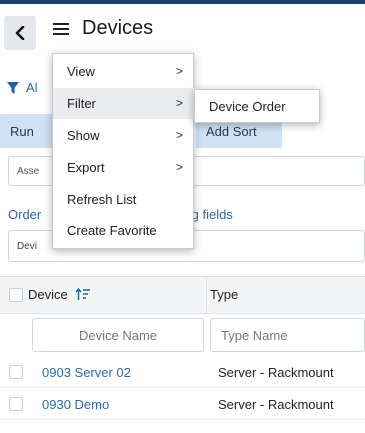 The width and height of the screenshot is (365, 433). Describe the element at coordinates (182, 372) in the screenshot. I see `table-row: 0903 Server 02 Server - Rackmount` at that location.